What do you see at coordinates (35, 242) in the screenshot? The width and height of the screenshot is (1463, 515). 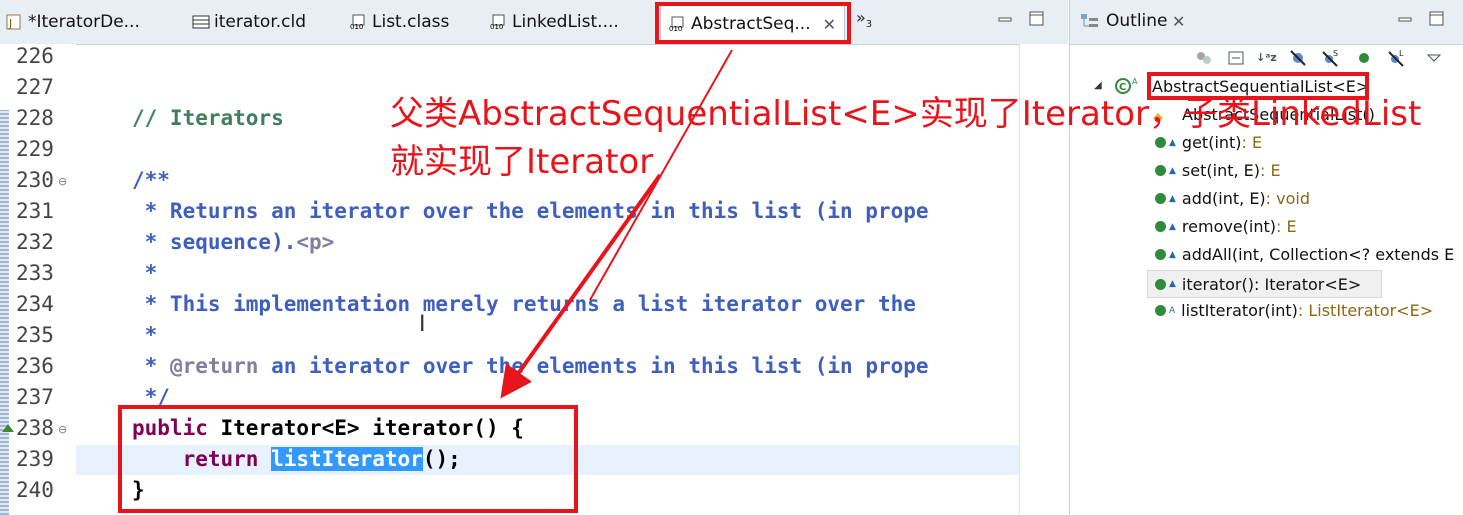 I see `line-number: 232` at bounding box center [35, 242].